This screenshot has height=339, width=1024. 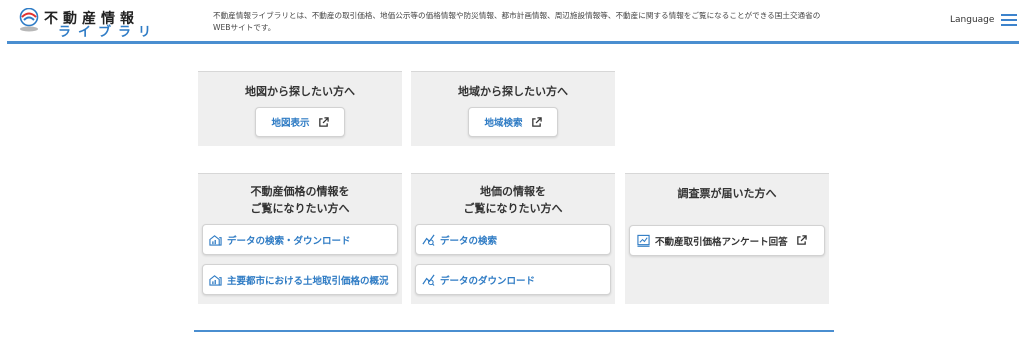 What do you see at coordinates (290, 123) in the screenshot?
I see `button-label: 地図表示` at bounding box center [290, 123].